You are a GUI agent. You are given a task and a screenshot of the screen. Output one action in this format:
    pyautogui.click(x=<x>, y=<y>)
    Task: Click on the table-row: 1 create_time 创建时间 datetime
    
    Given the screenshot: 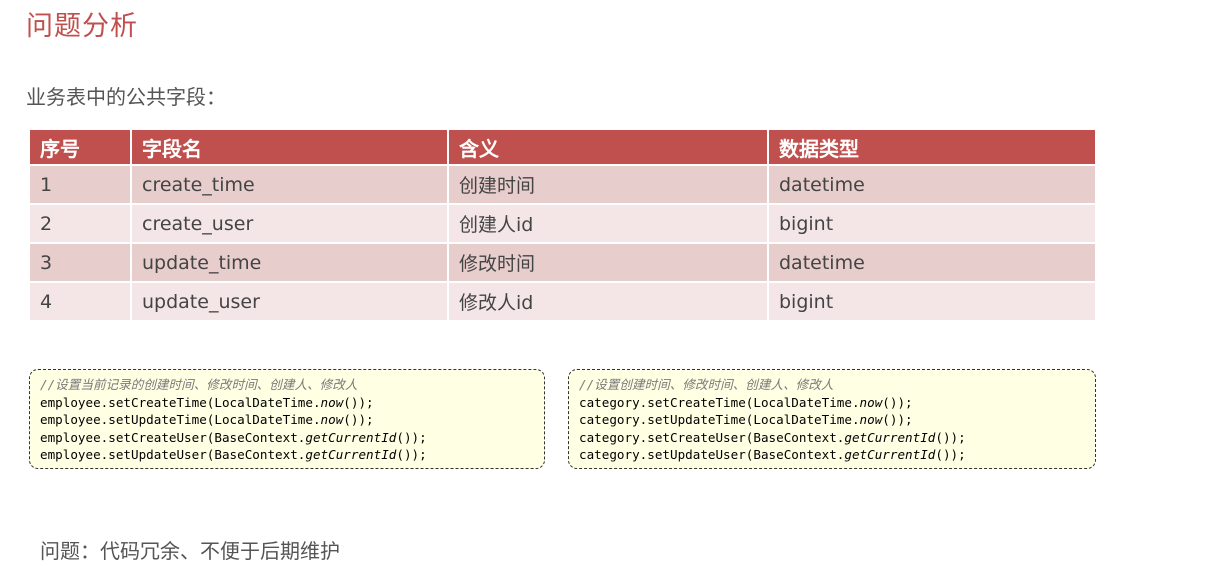 What is the action you would take?
    pyautogui.click(x=562, y=184)
    